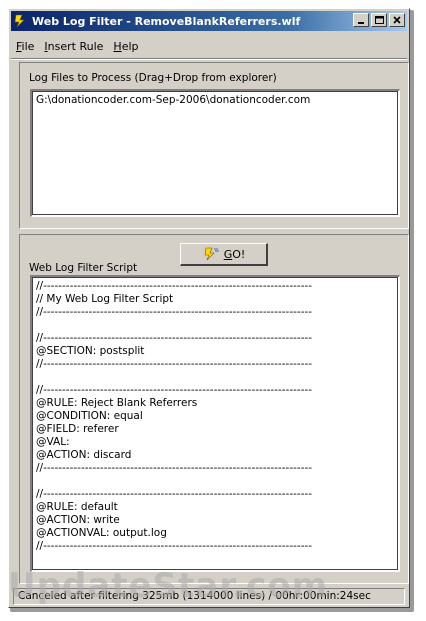 This screenshot has width=426, height=621. Describe the element at coordinates (89, 416) in the screenshot. I see `script-line: @CONDITION: equal` at that location.